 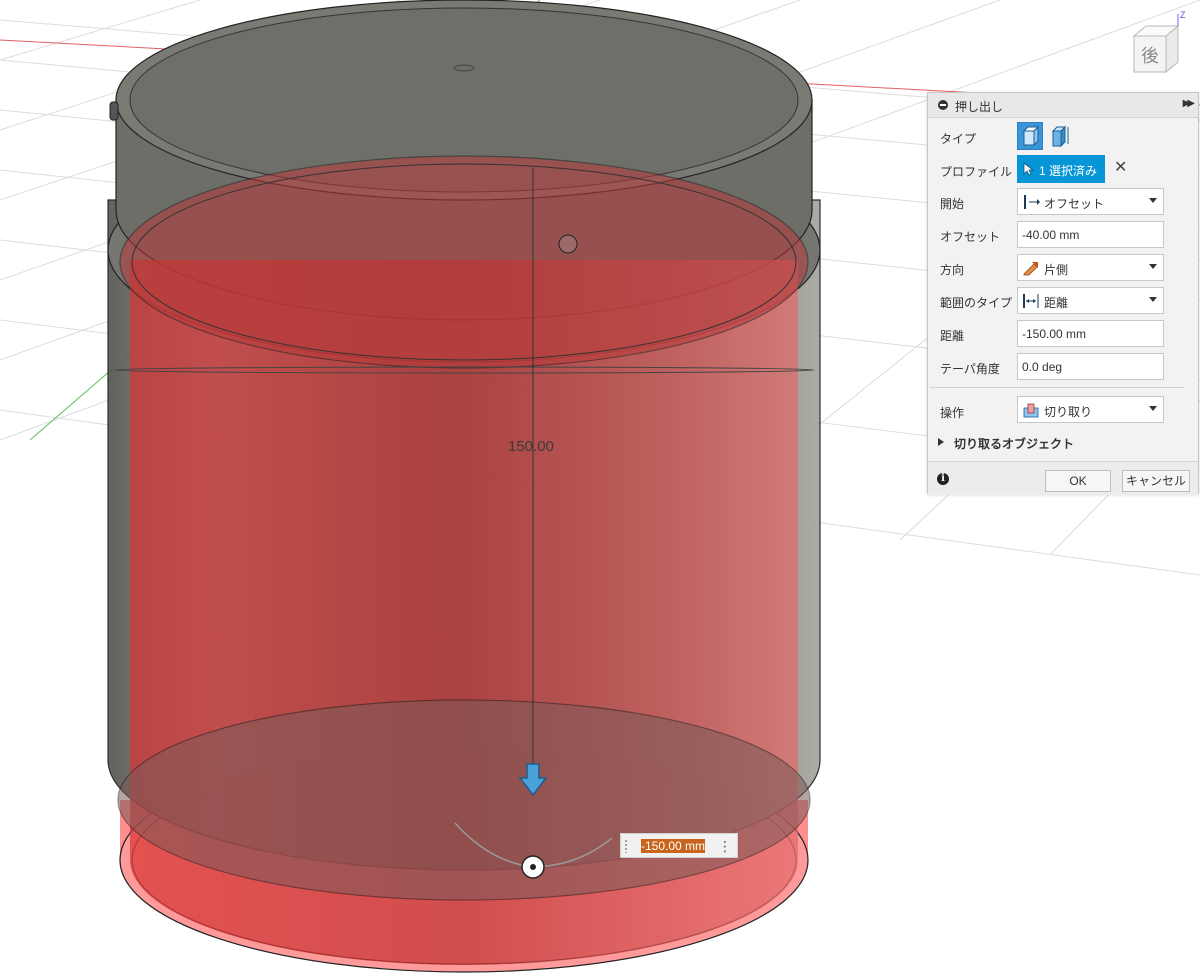 I want to click on info-icon: i, so click(x=943, y=479).